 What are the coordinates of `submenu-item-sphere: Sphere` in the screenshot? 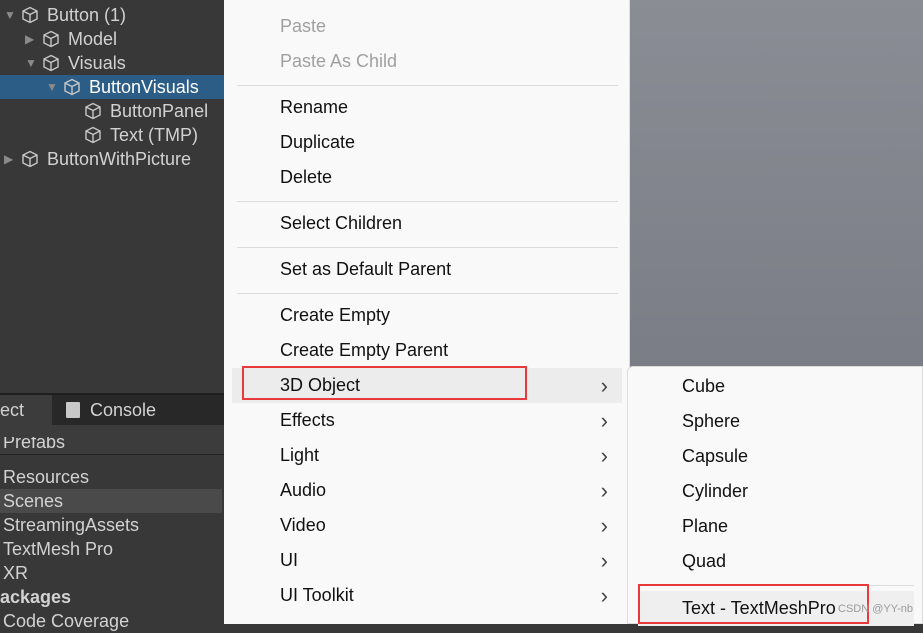 It's located at (776, 421).